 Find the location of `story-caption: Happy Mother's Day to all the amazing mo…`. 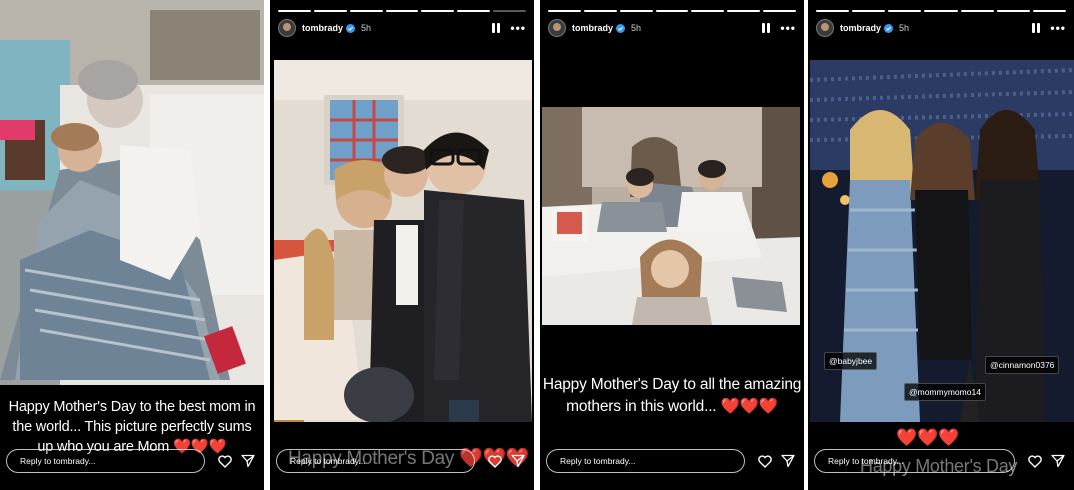

story-caption: Happy Mother's Day to all the amazing mo… is located at coordinates (672, 396).